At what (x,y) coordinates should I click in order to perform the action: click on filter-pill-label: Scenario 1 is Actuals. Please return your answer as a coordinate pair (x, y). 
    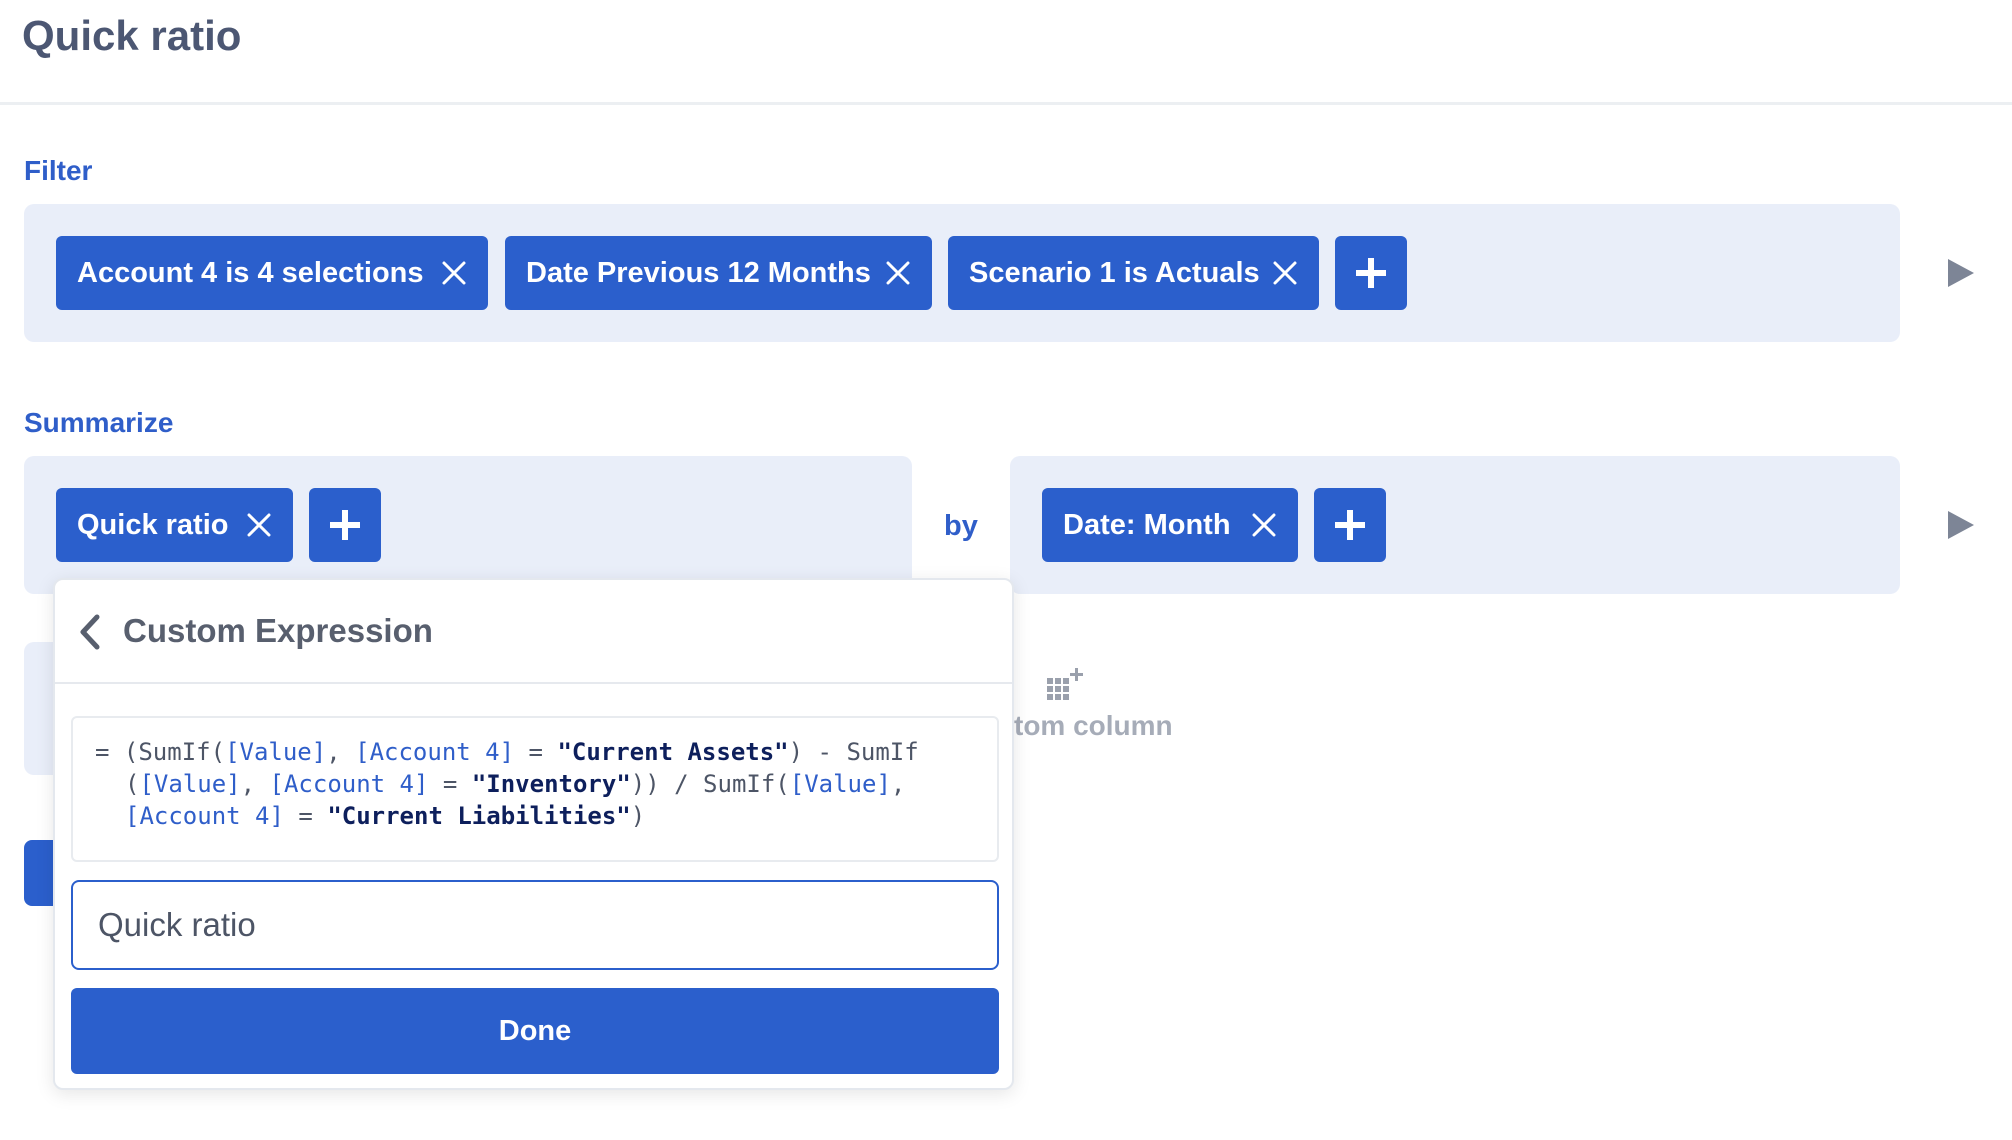
    Looking at the image, I should click on (1114, 272).